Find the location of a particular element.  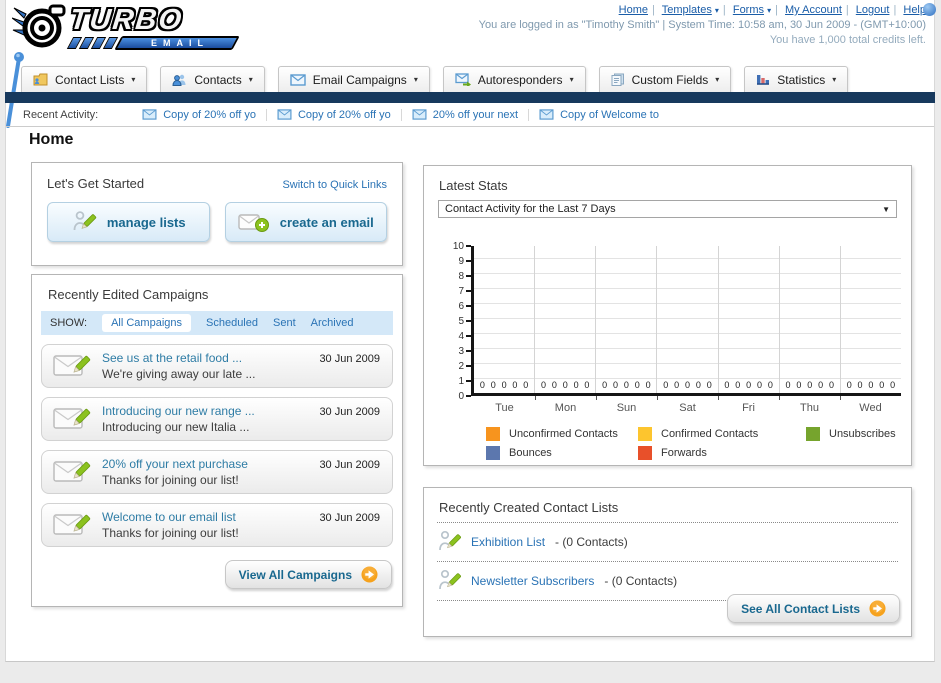

custom-fields-icon is located at coordinates (617, 79).